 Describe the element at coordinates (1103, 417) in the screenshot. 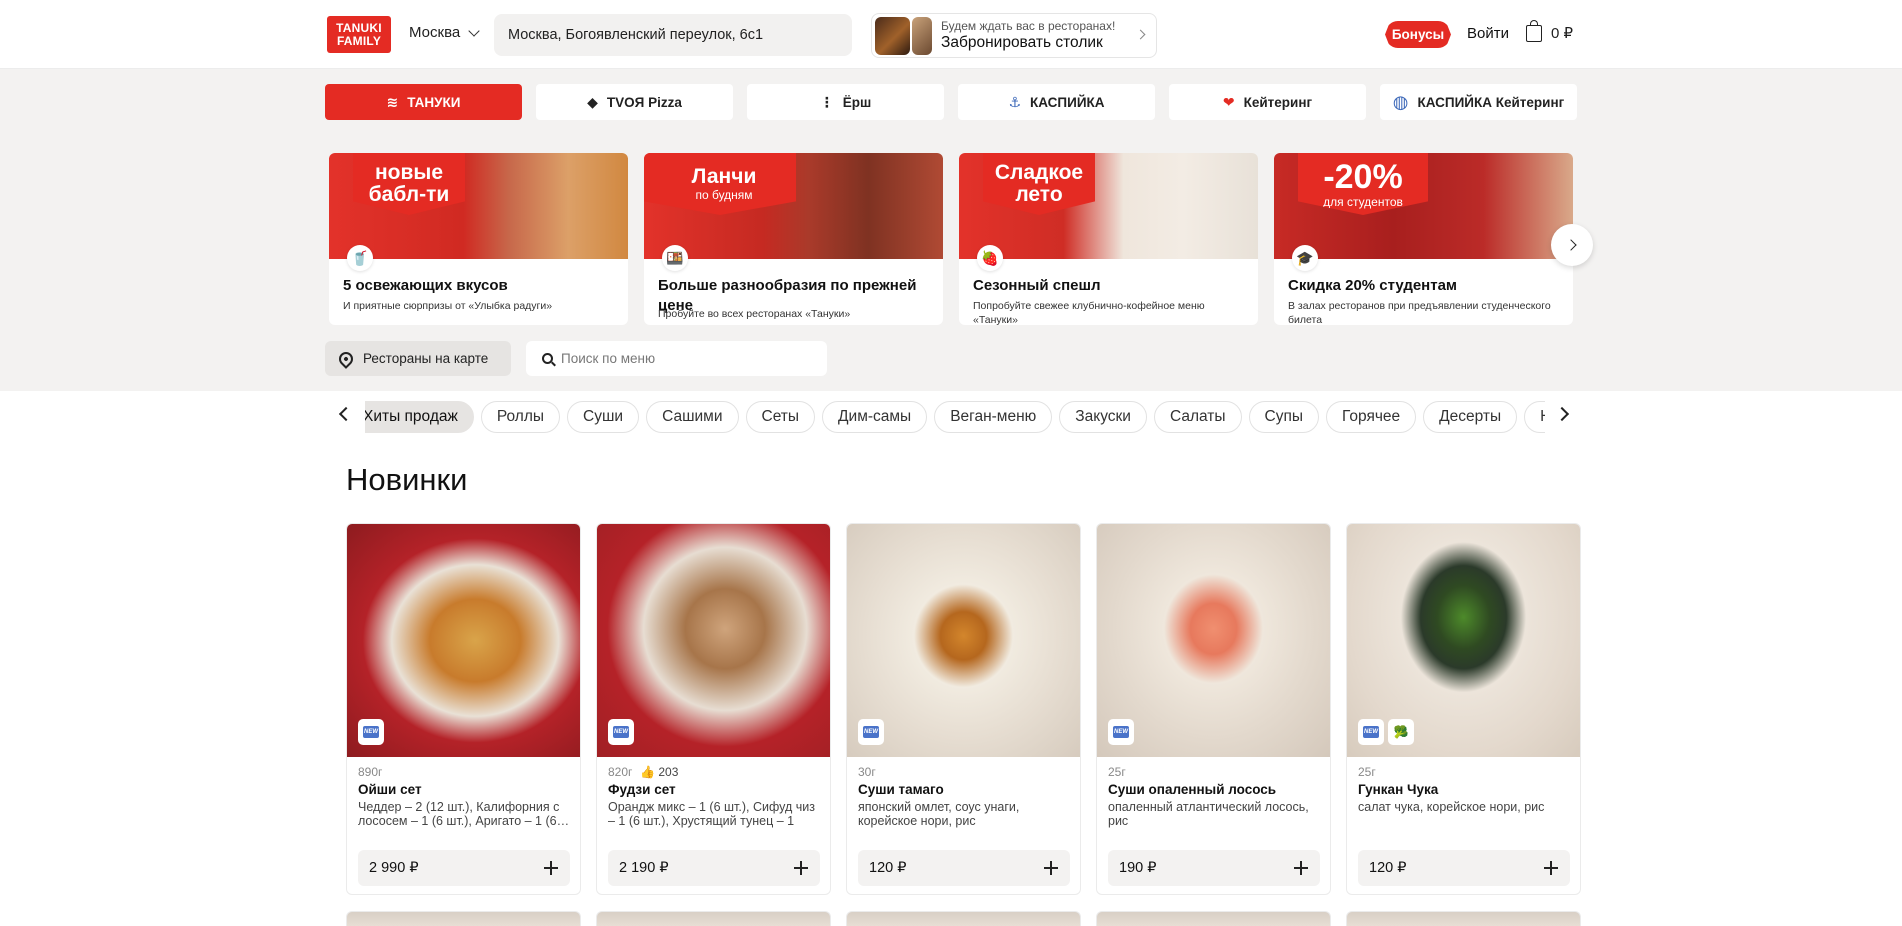

I see `category-chip-starters: Закуски` at that location.